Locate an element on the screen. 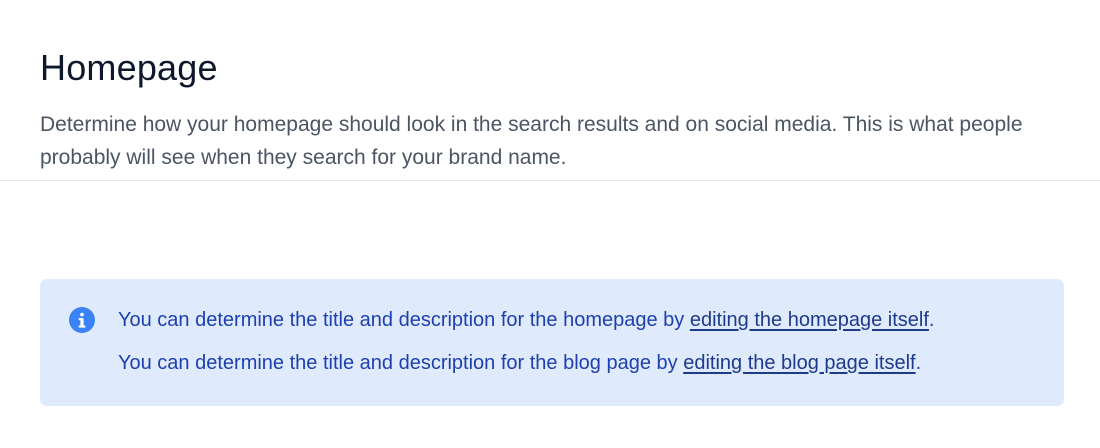 The width and height of the screenshot is (1100, 448). edit-homepage-link: editing the homepage itself is located at coordinates (809, 320).